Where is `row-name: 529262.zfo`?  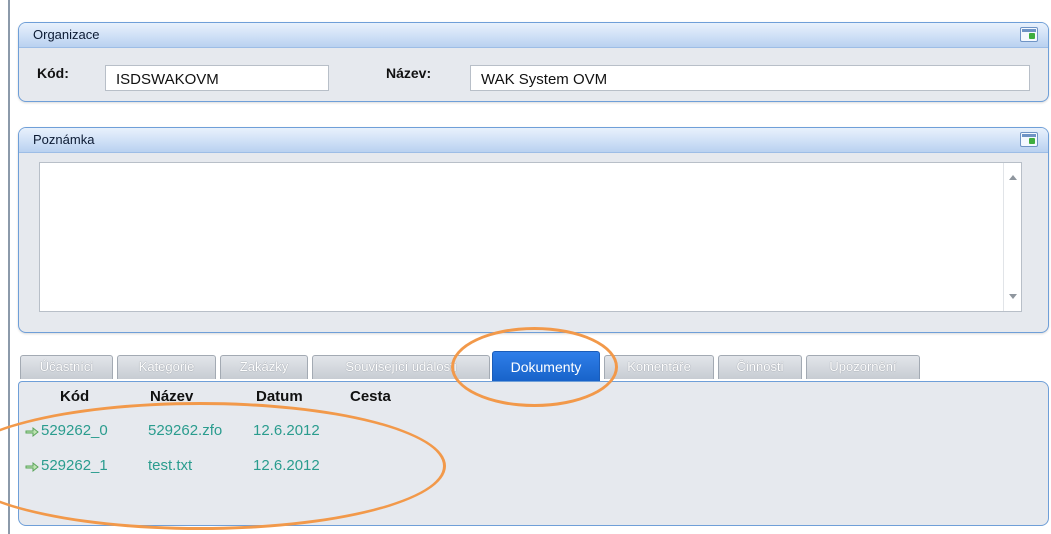 row-name: 529262.zfo is located at coordinates (185, 430).